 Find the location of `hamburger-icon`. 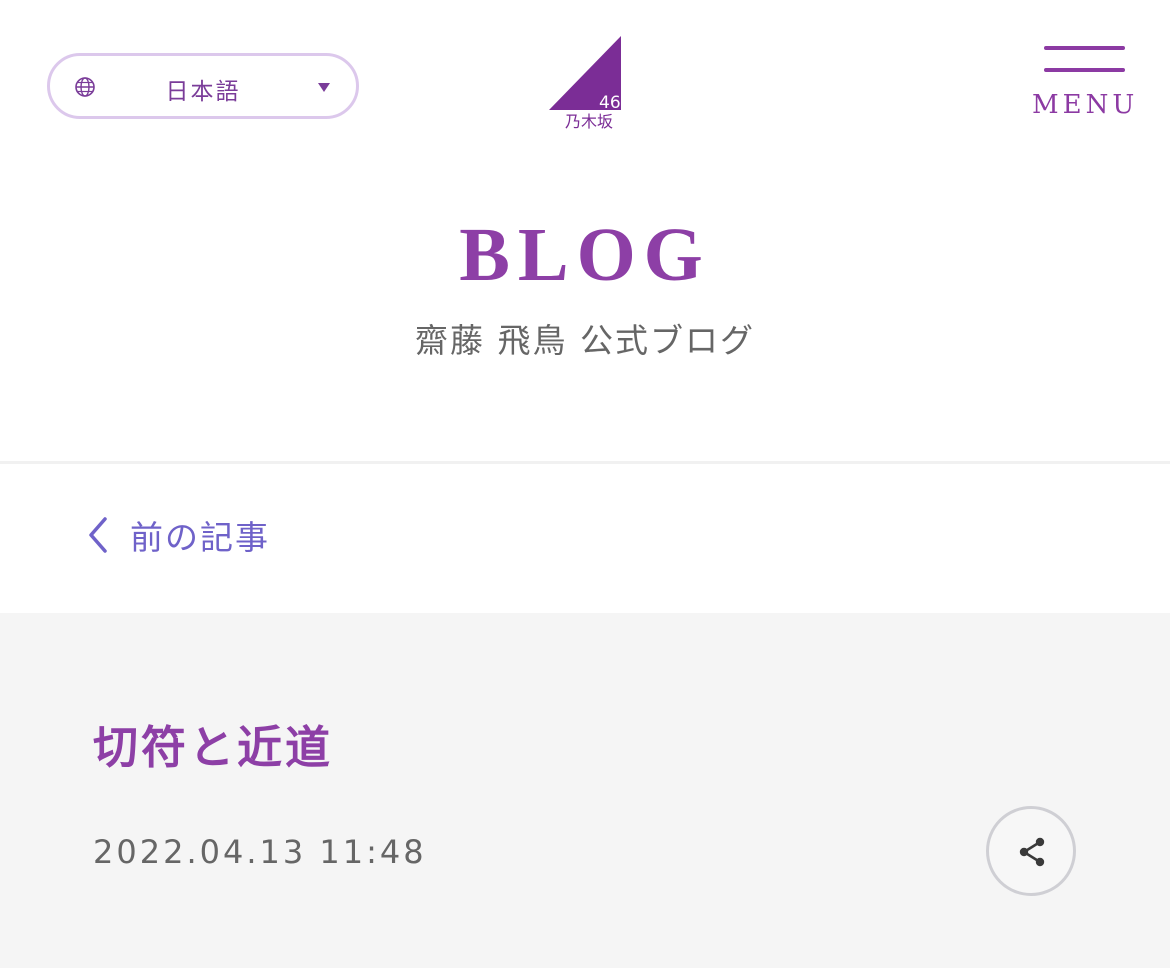

hamburger-icon is located at coordinates (1084, 48).